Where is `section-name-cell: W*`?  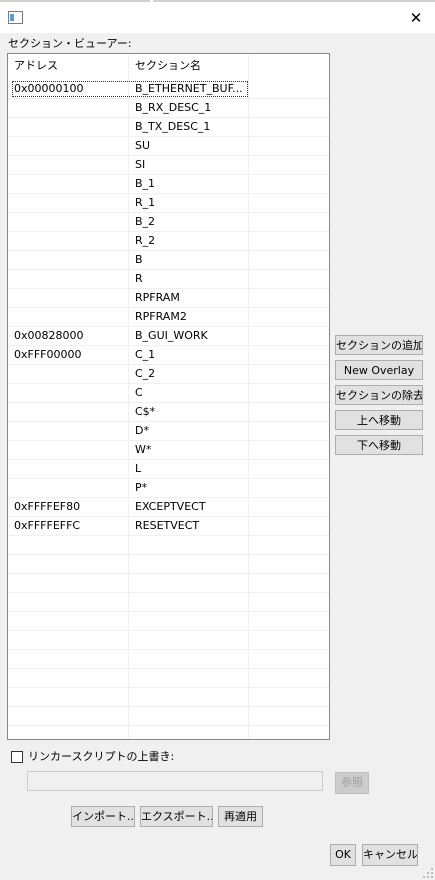
section-name-cell: W* is located at coordinates (143, 449).